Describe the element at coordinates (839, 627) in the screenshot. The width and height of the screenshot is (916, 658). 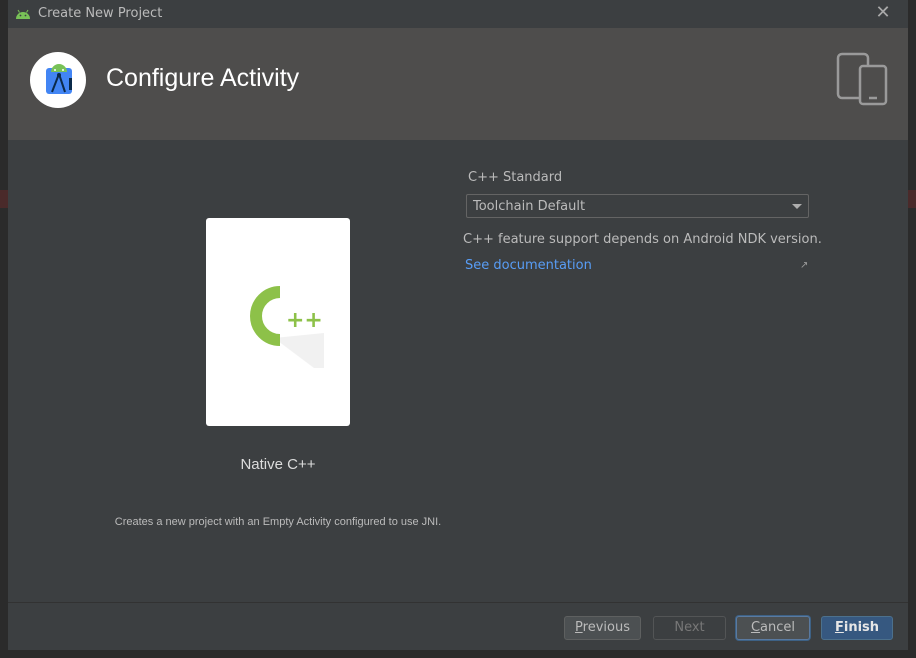
I see `finish-mnemonic: F` at that location.